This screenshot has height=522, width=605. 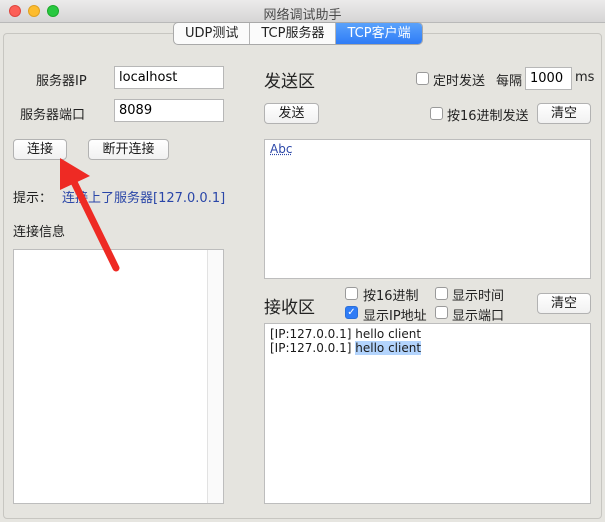 I want to click on send-text-content: Abc, so click(x=281, y=149).